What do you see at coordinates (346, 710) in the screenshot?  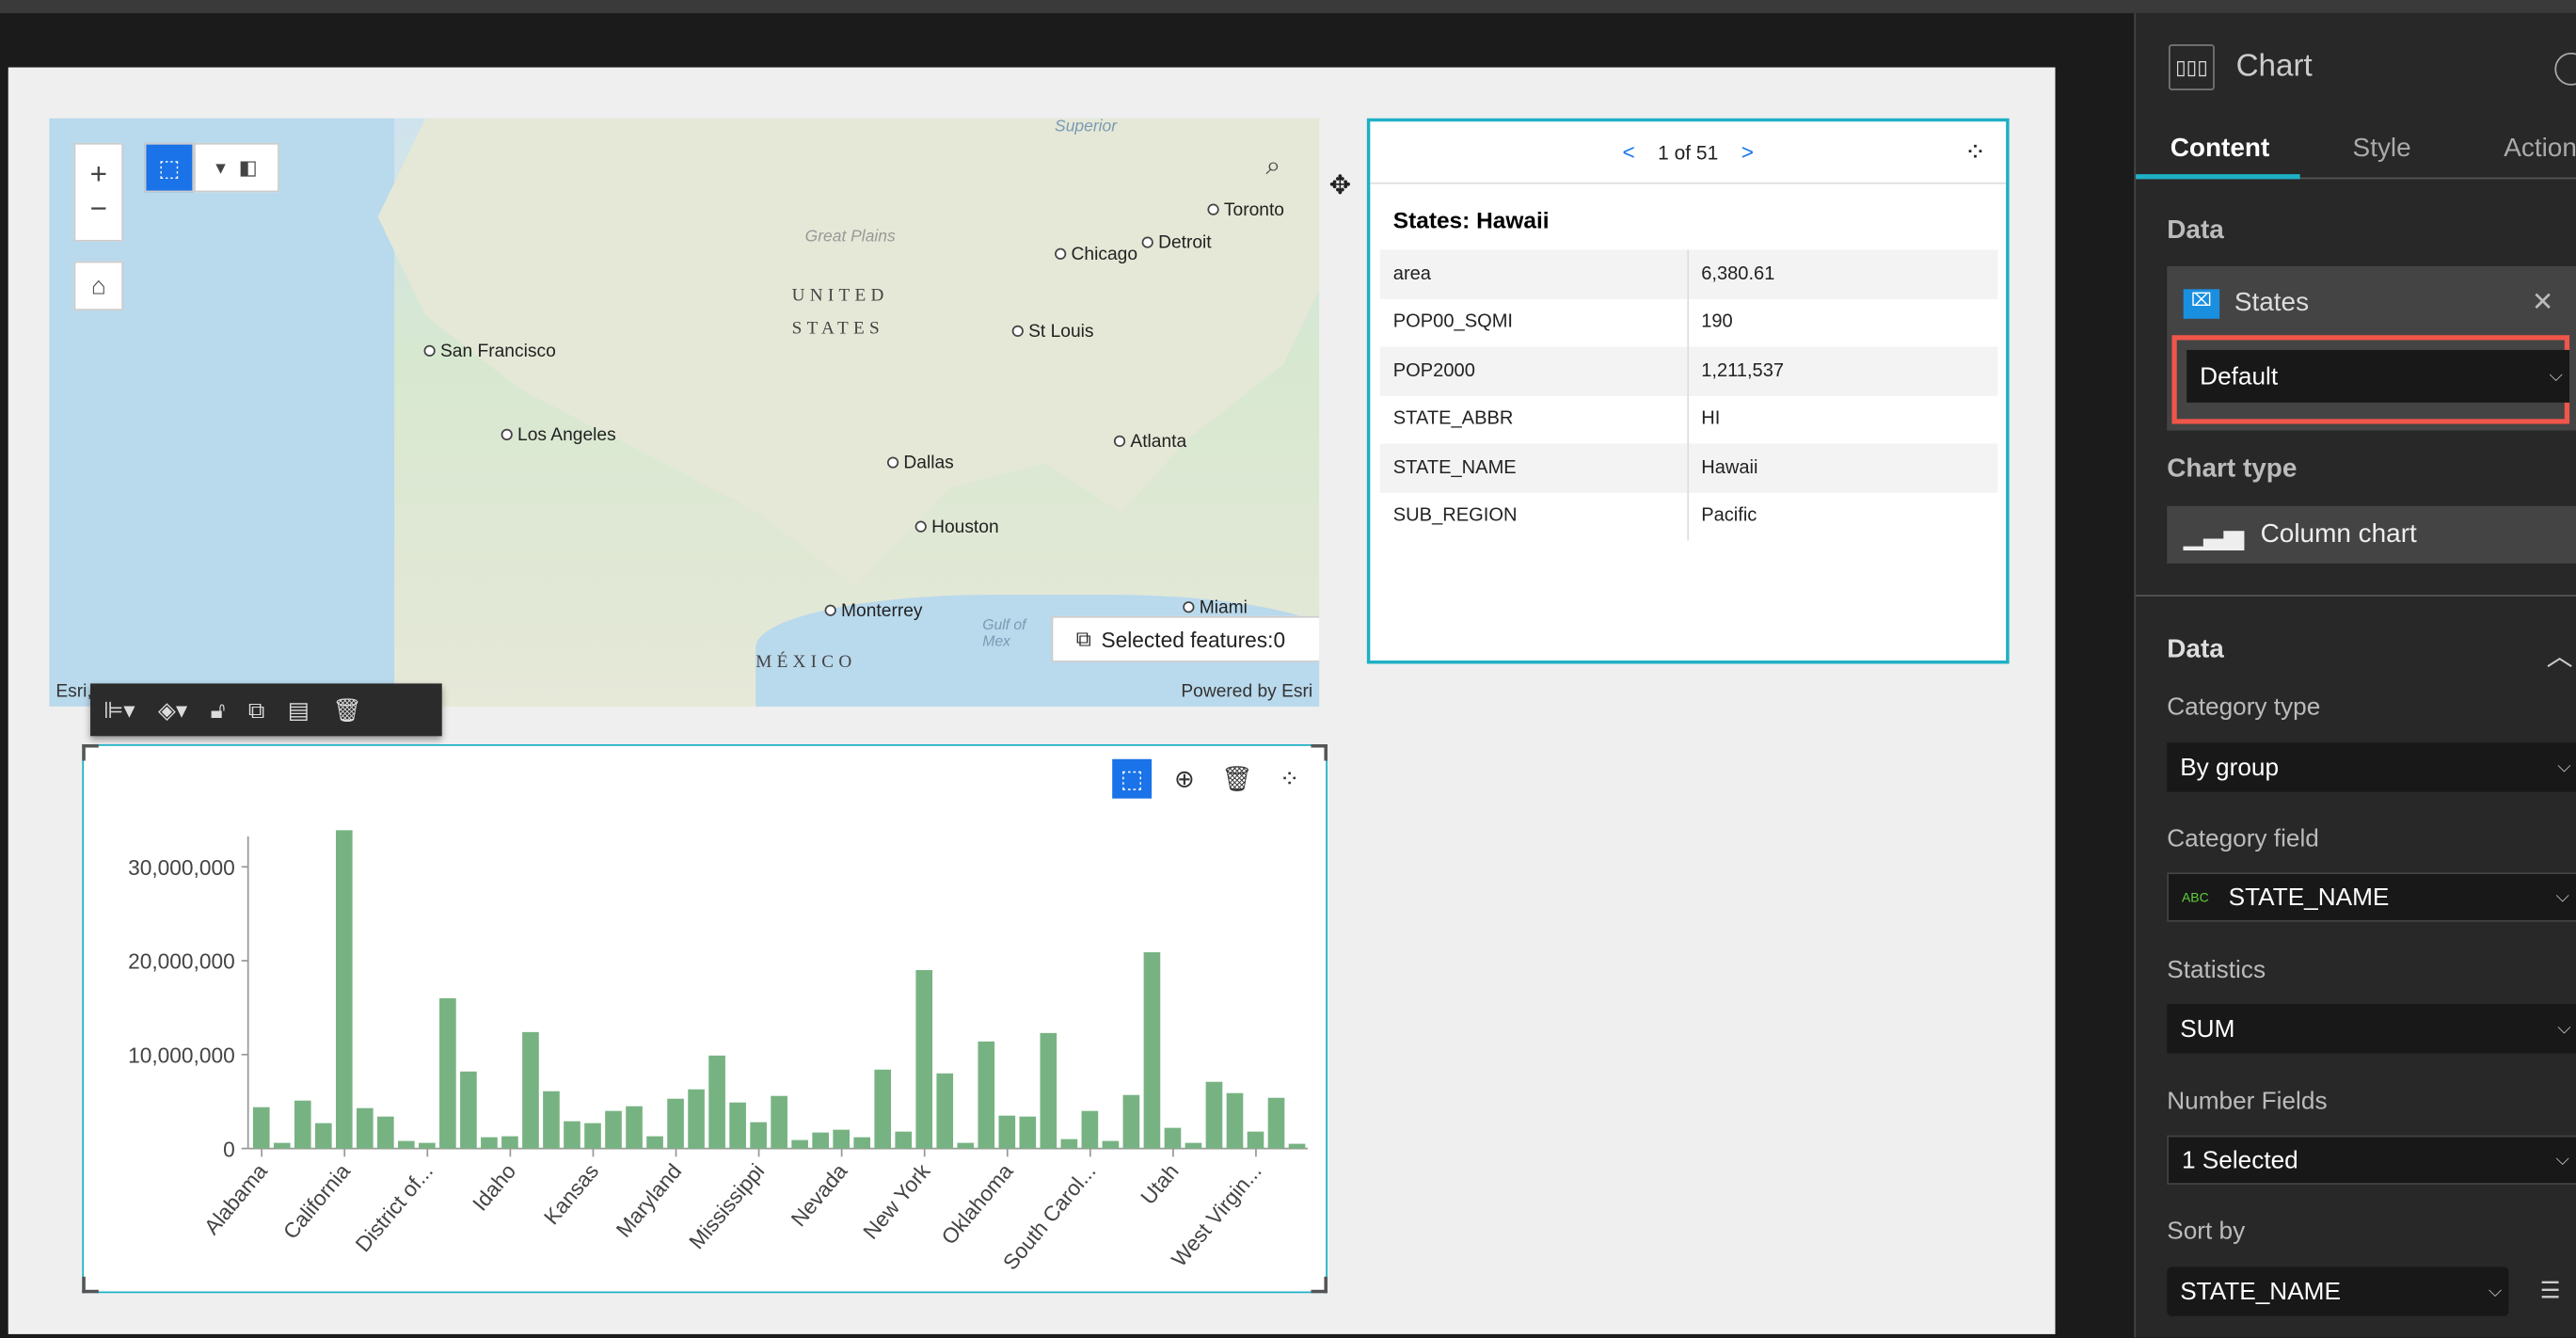 I see `delete-icon: 🗑︎` at bounding box center [346, 710].